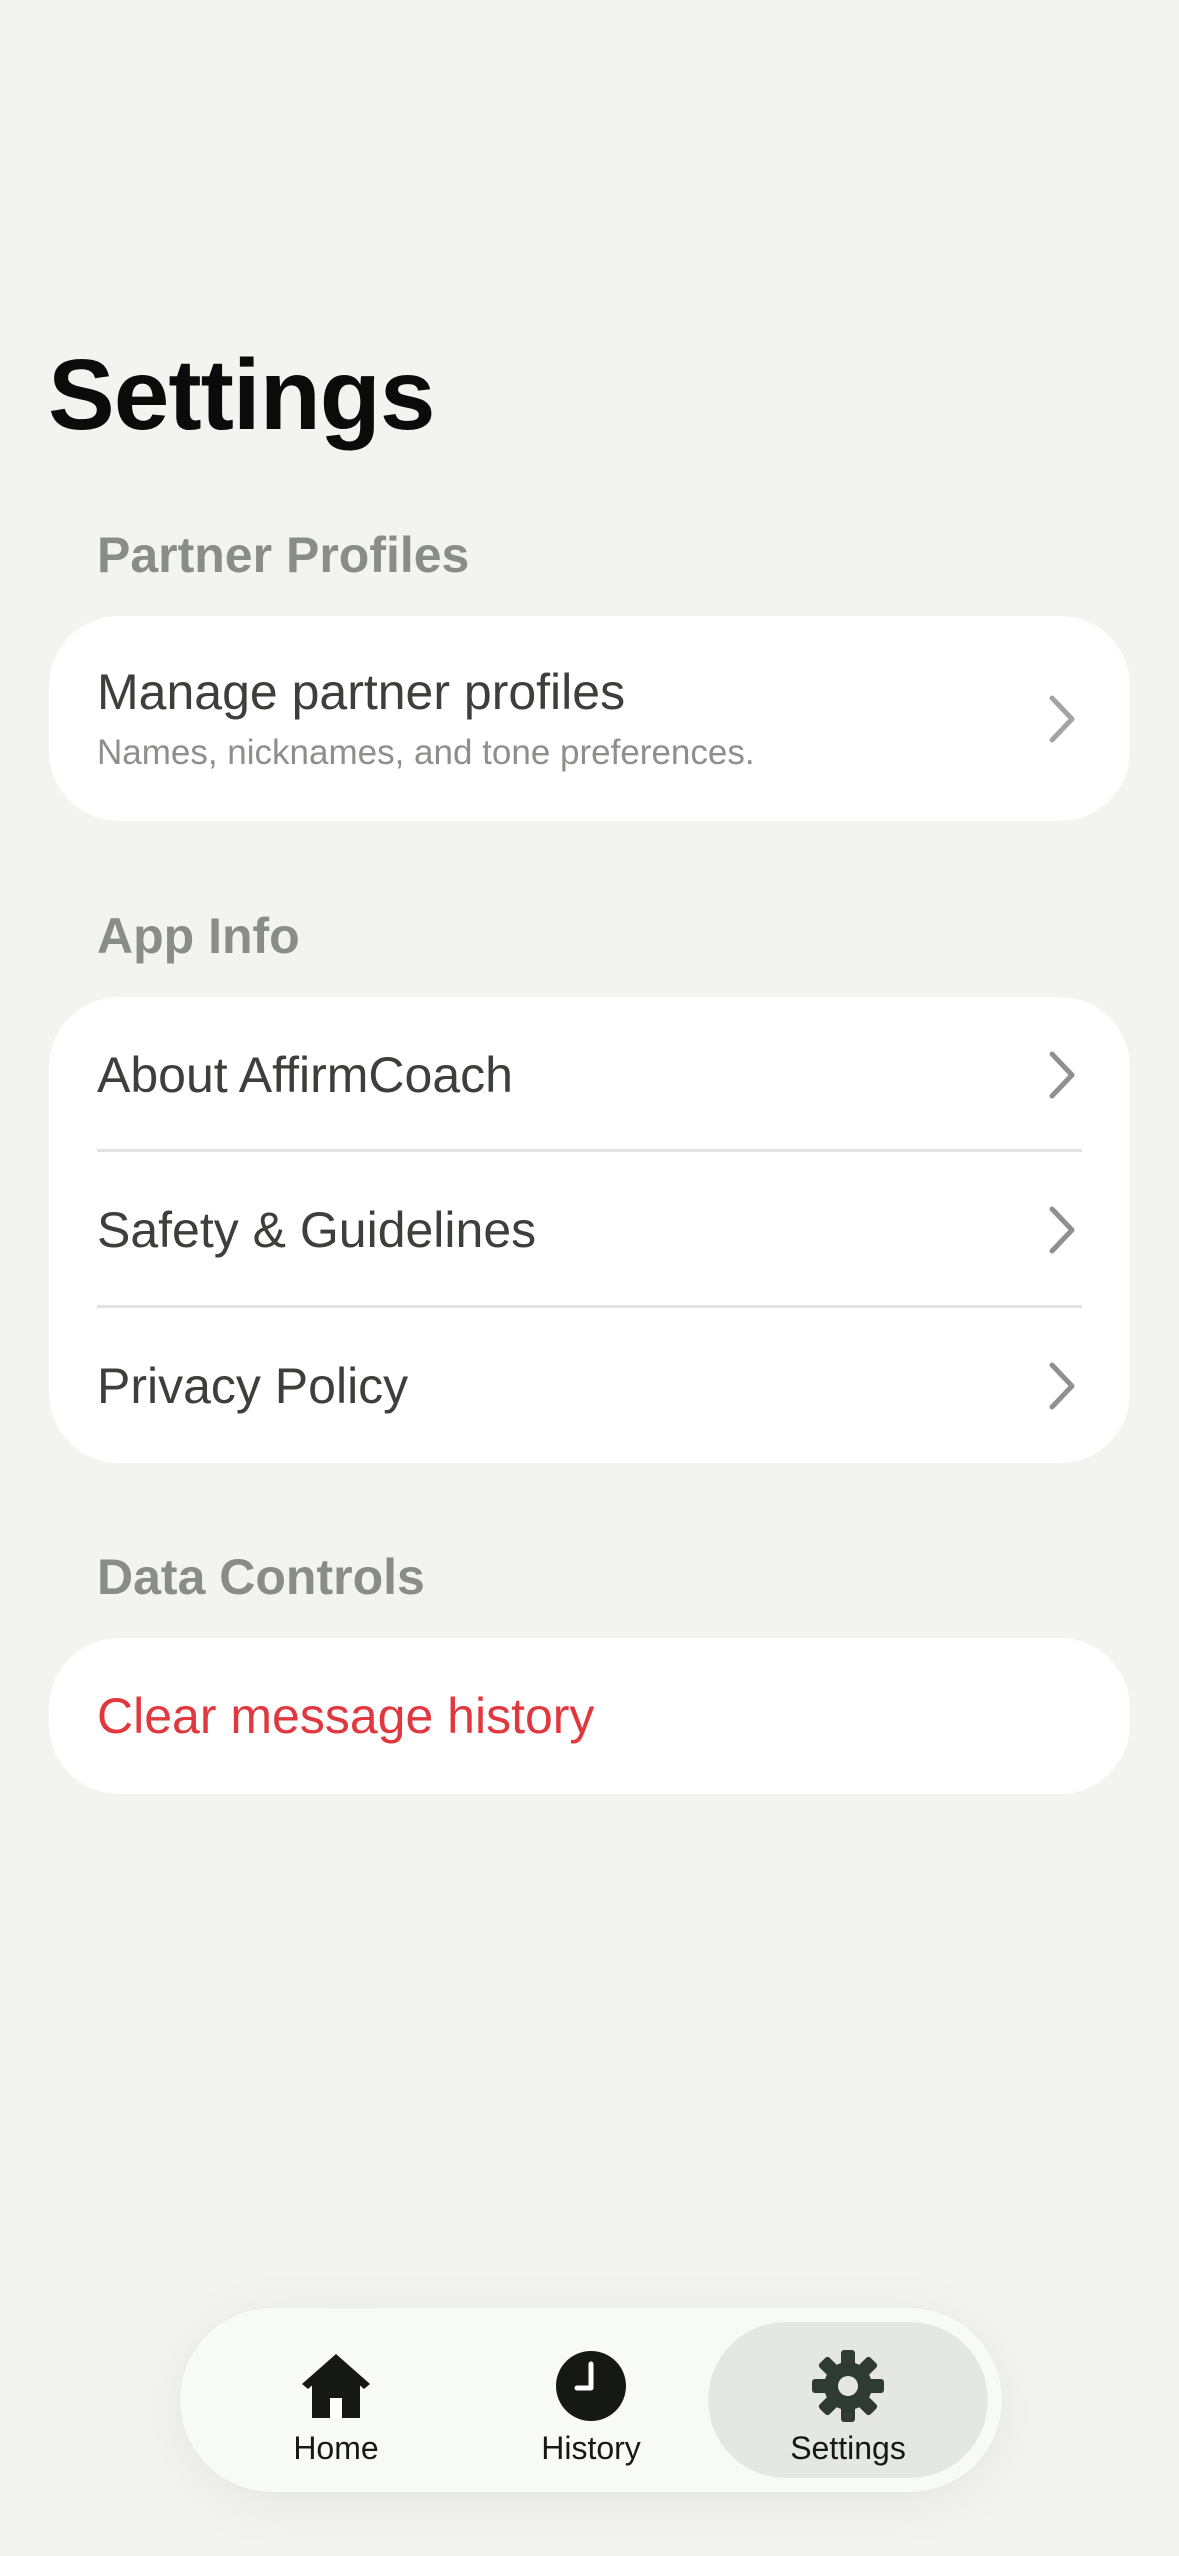 The image size is (1179, 2556). What do you see at coordinates (361, 692) in the screenshot?
I see `manage-partner-profiles-label: Manage partner profiles` at bounding box center [361, 692].